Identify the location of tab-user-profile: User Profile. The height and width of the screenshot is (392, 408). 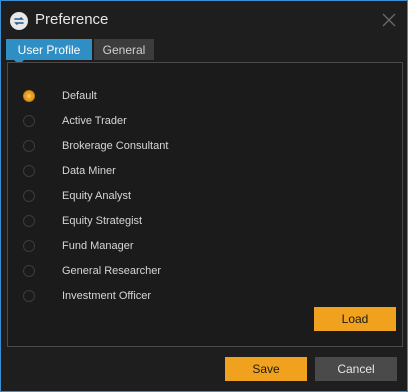
(49, 52).